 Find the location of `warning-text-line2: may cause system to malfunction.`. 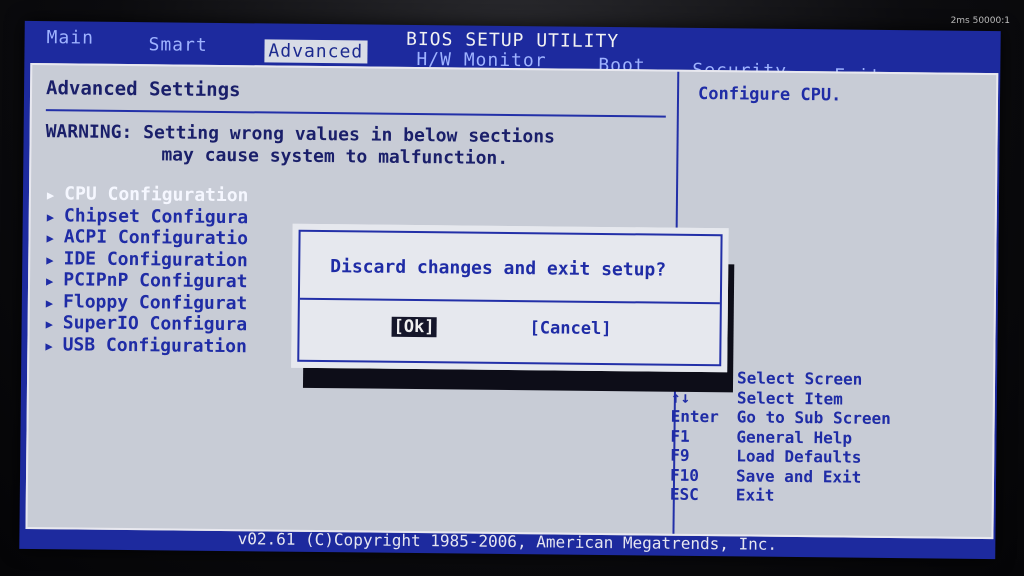

warning-text-line2: may cause system to malfunction. is located at coordinates (335, 156).